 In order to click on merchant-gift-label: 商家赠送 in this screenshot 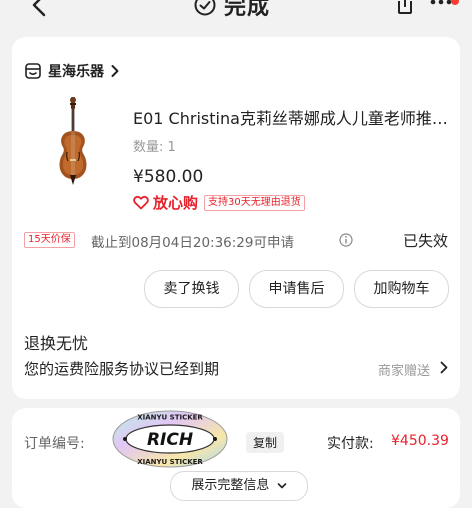, I will do `click(403, 371)`.